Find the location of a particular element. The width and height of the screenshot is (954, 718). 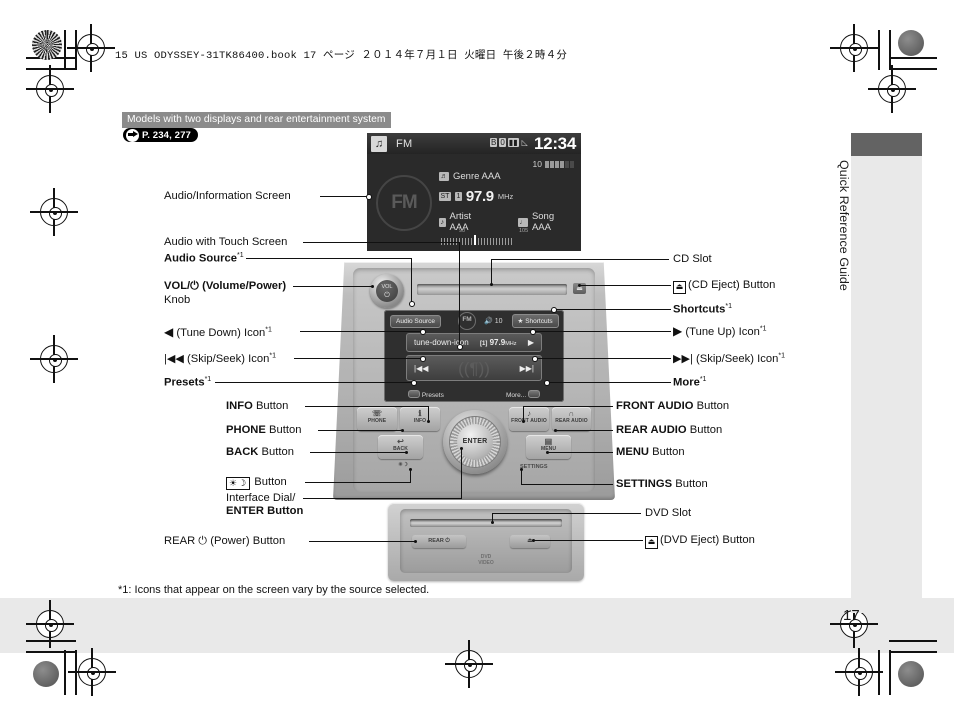

vol-power-knob: VOL ⏻ is located at coordinates (387, 291).